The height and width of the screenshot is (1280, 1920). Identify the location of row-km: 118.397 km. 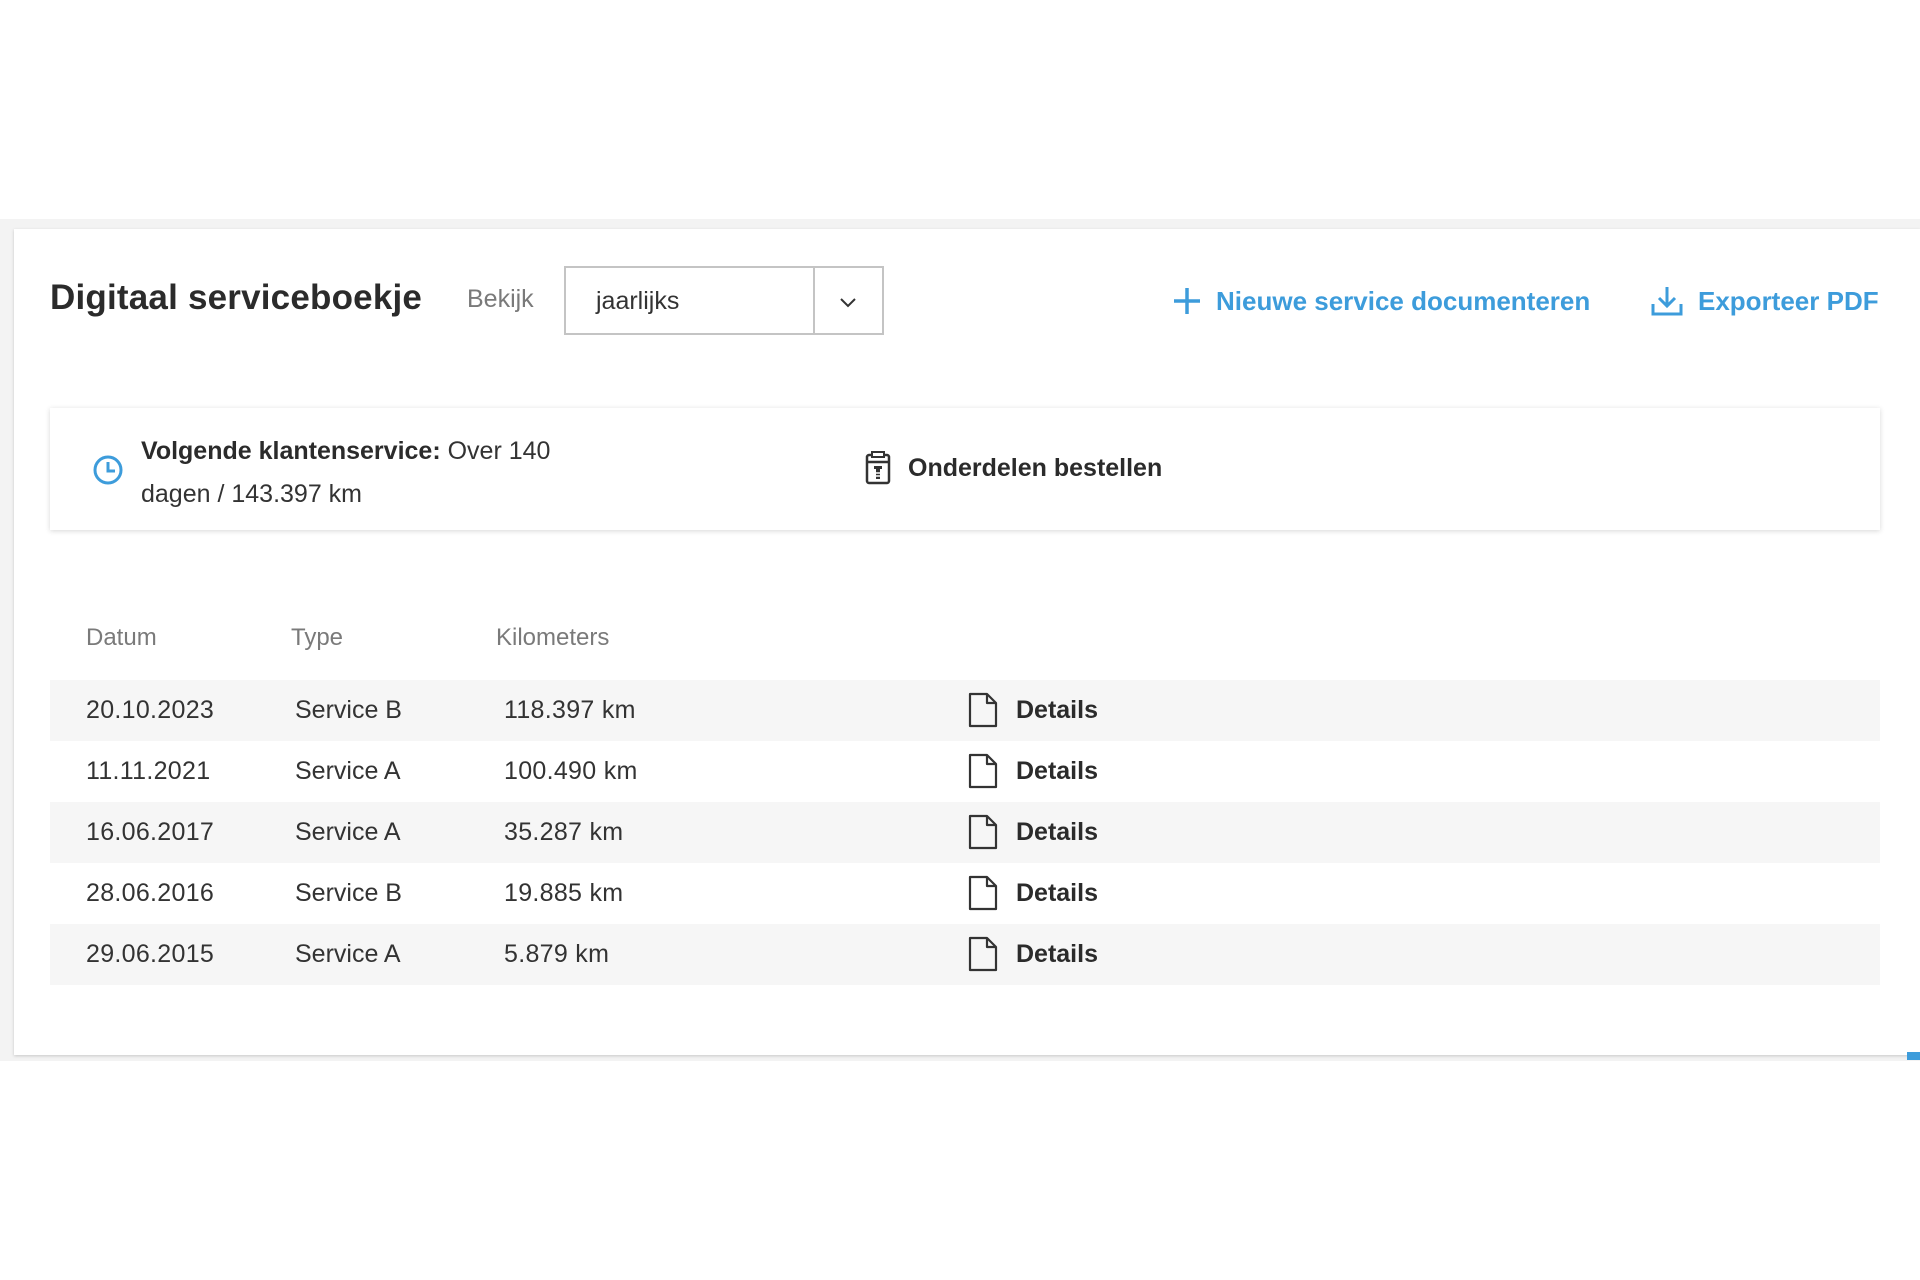
(570, 710).